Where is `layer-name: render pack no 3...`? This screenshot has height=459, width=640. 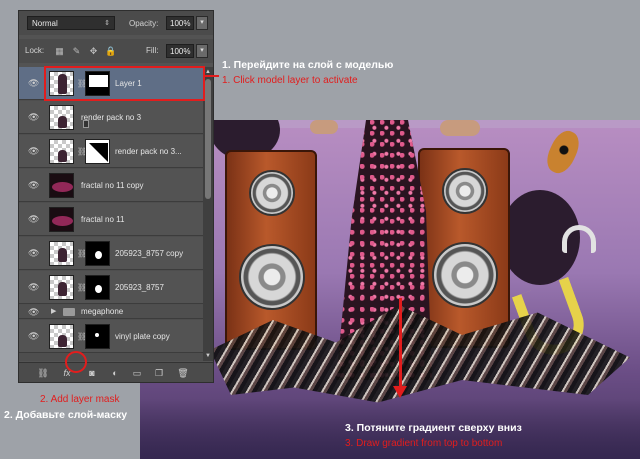 layer-name: render pack no 3... is located at coordinates (148, 151).